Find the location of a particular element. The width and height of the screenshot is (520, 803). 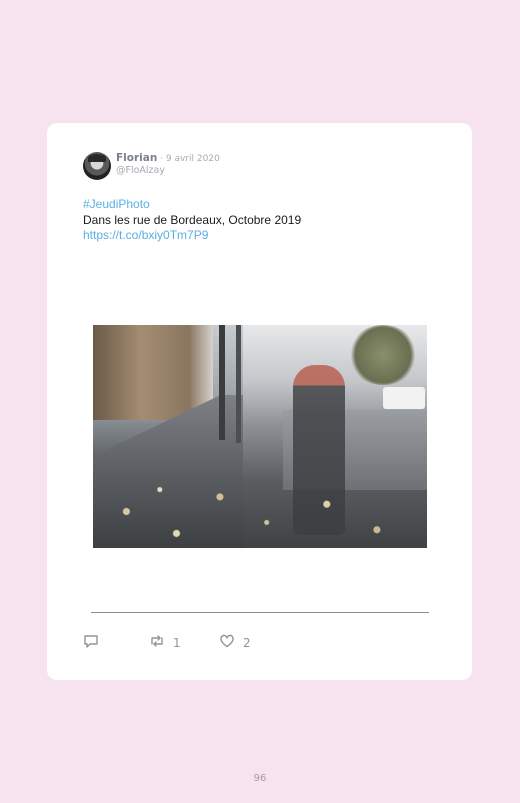

tweet-actions: 1 2 is located at coordinates (233, 644).